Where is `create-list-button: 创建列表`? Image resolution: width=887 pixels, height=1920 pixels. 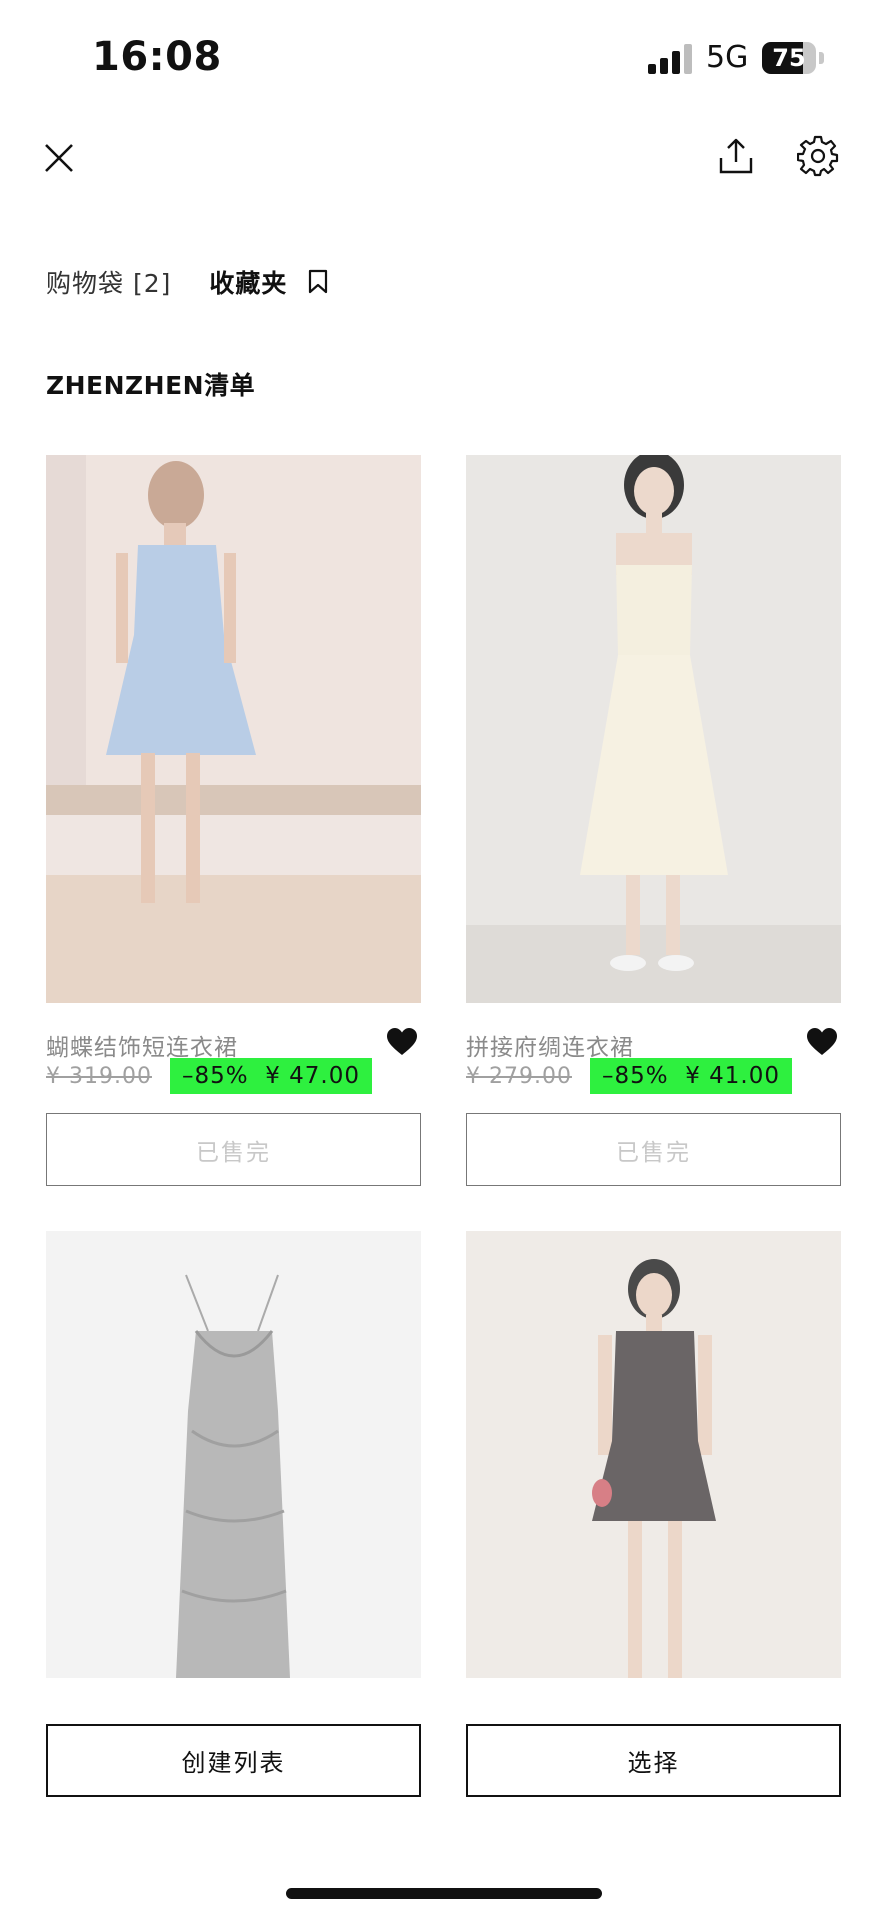 create-list-button: 创建列表 is located at coordinates (233, 1760).